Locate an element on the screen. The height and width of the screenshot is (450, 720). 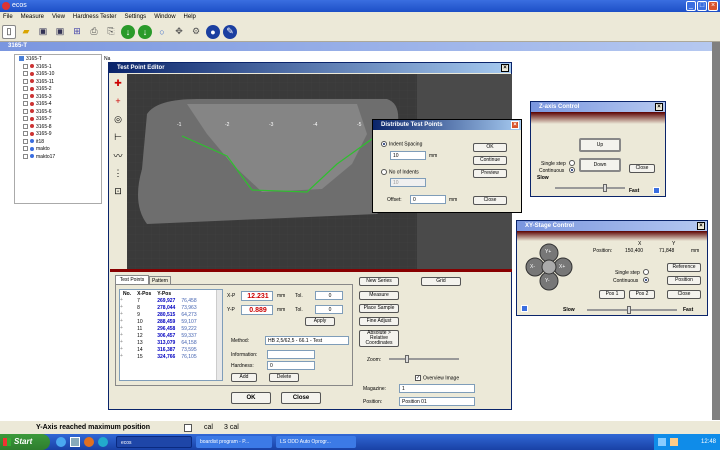
tree-item: makto17 is located at coordinates (58, 158).